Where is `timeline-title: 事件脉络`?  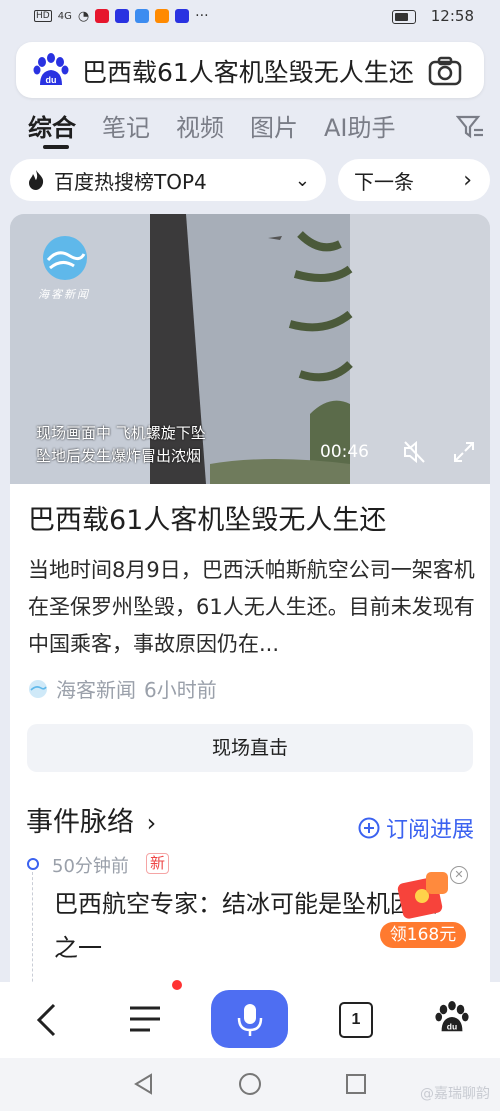 timeline-title: 事件脉络 is located at coordinates (80, 822).